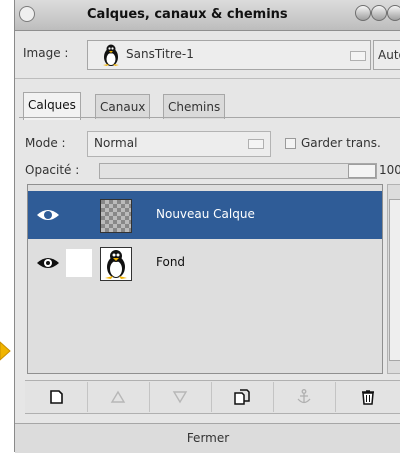 The image size is (400, 453). What do you see at coordinates (179, 144) in the screenshot?
I see `mode-selector: Normal` at bounding box center [179, 144].